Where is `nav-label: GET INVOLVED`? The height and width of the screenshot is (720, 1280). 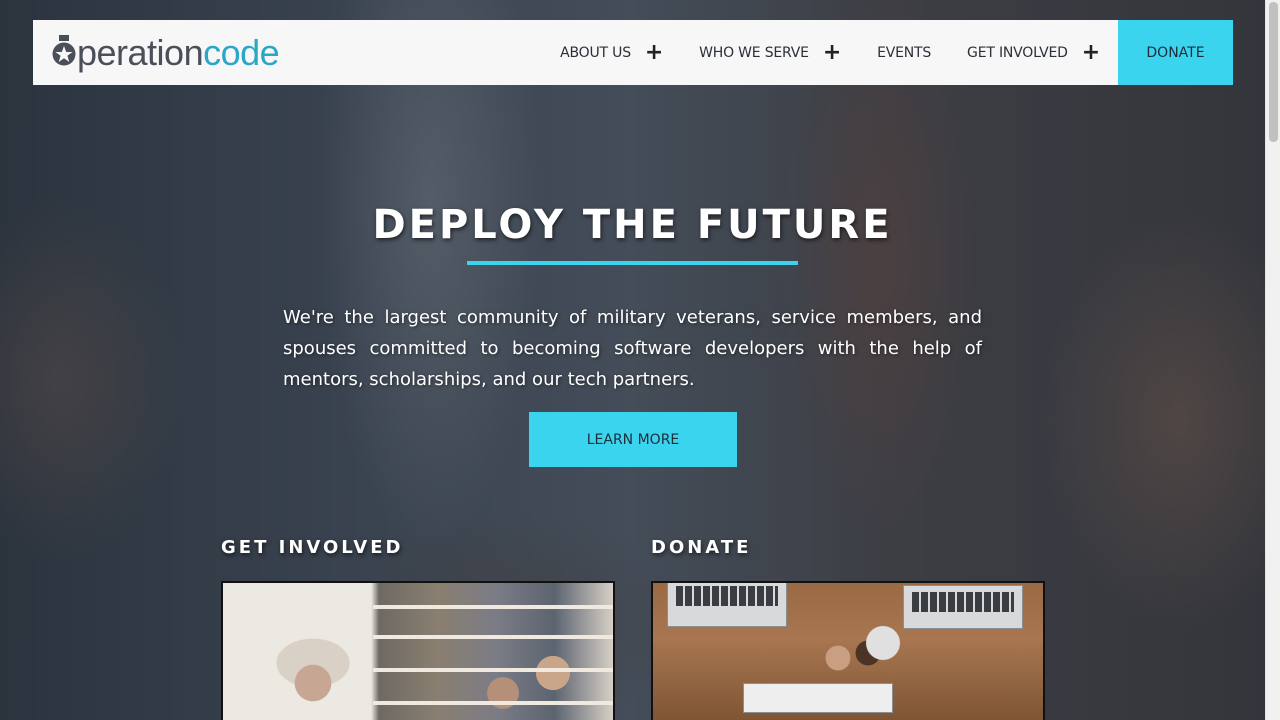
nav-label: GET INVOLVED is located at coordinates (1017, 52).